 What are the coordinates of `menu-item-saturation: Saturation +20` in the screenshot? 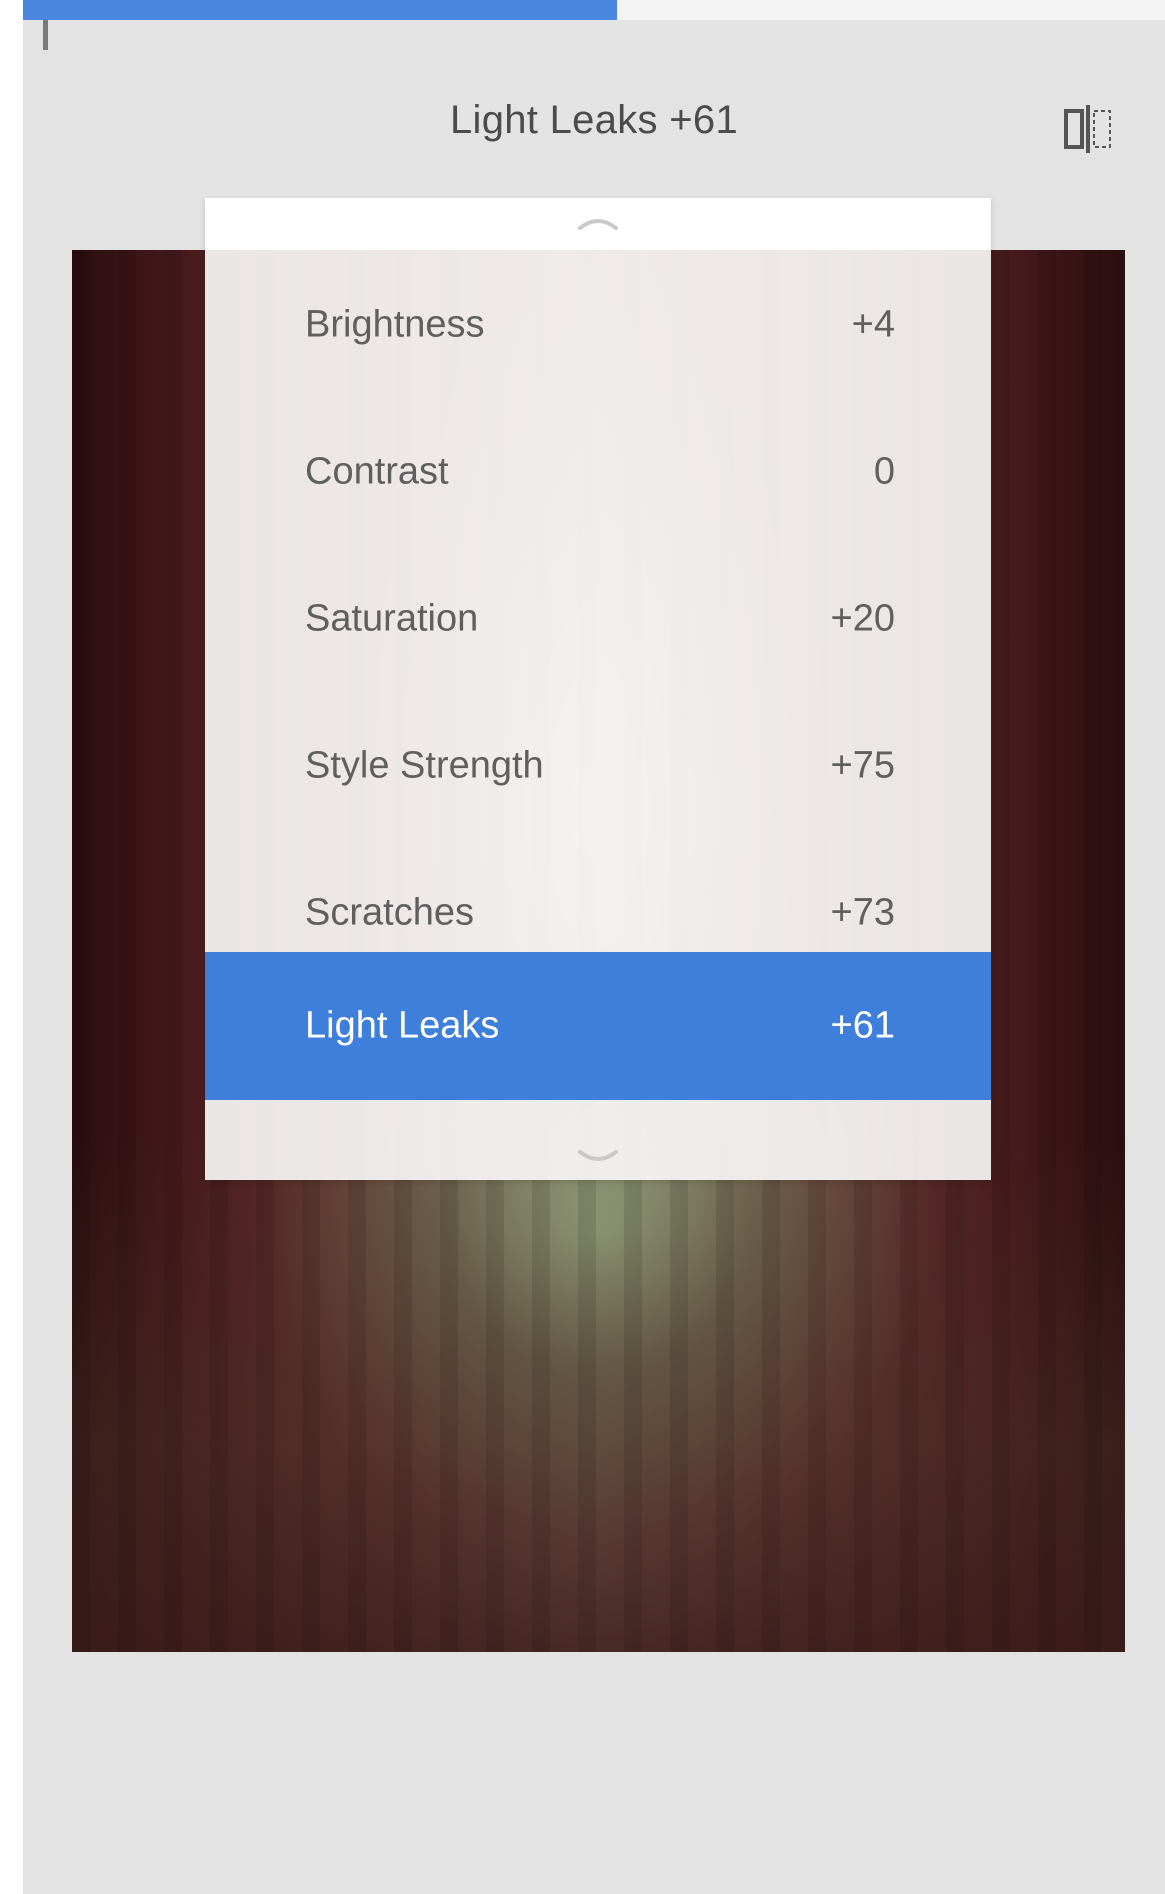 It's located at (598, 619).